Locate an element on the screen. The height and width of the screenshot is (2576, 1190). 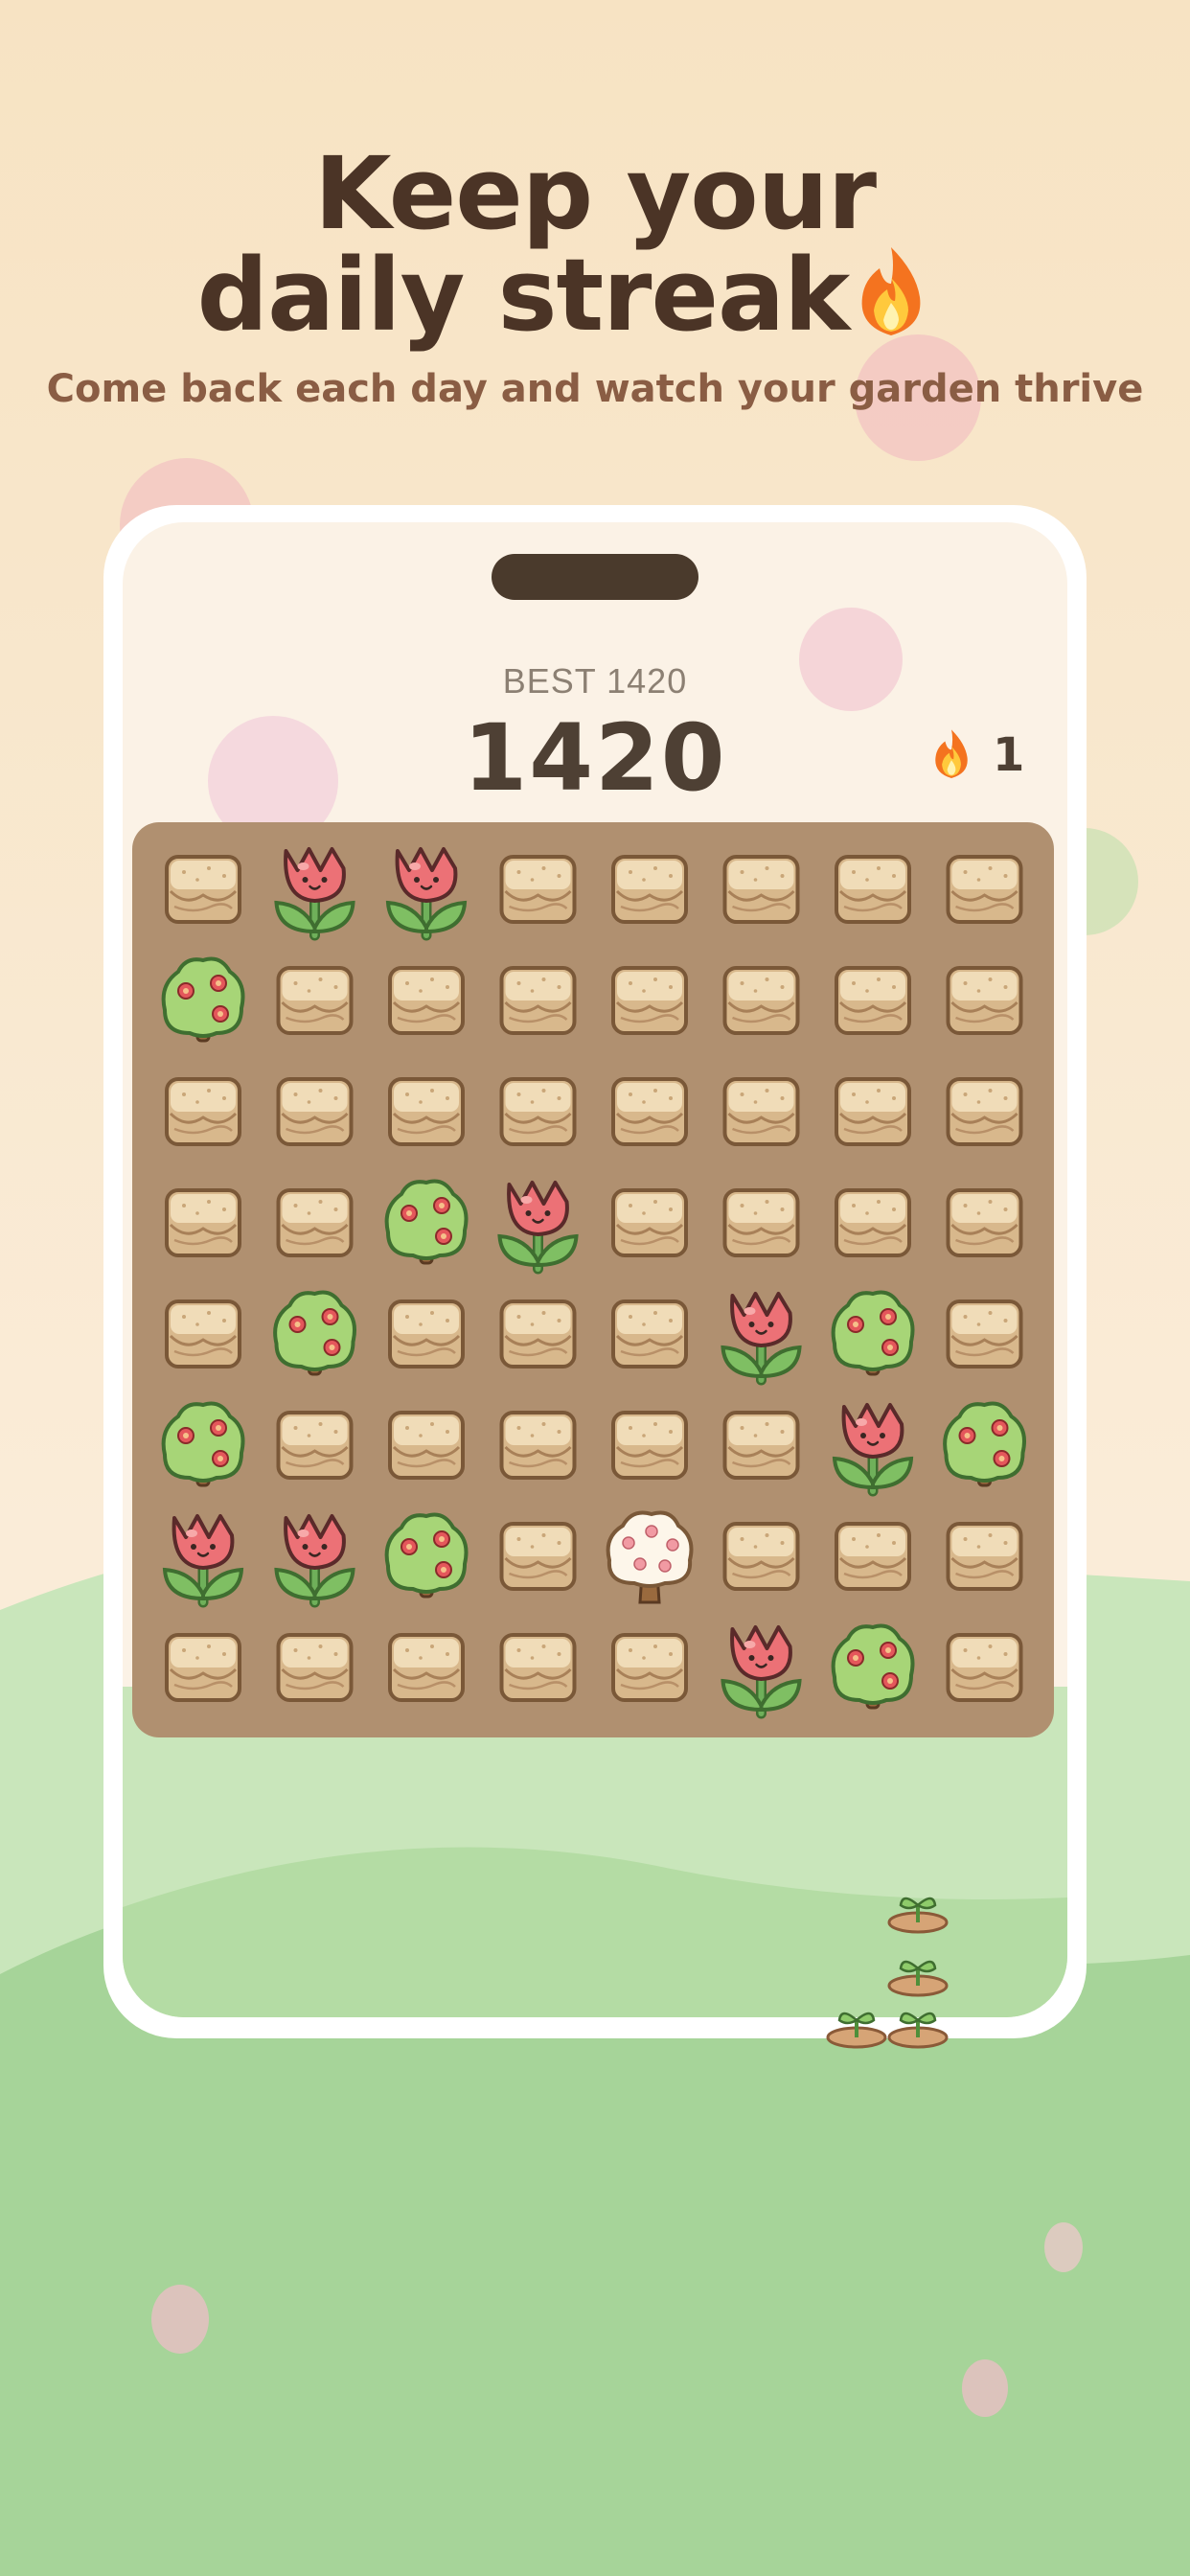
headline-line-2: daily streak is located at coordinates (595, 295).